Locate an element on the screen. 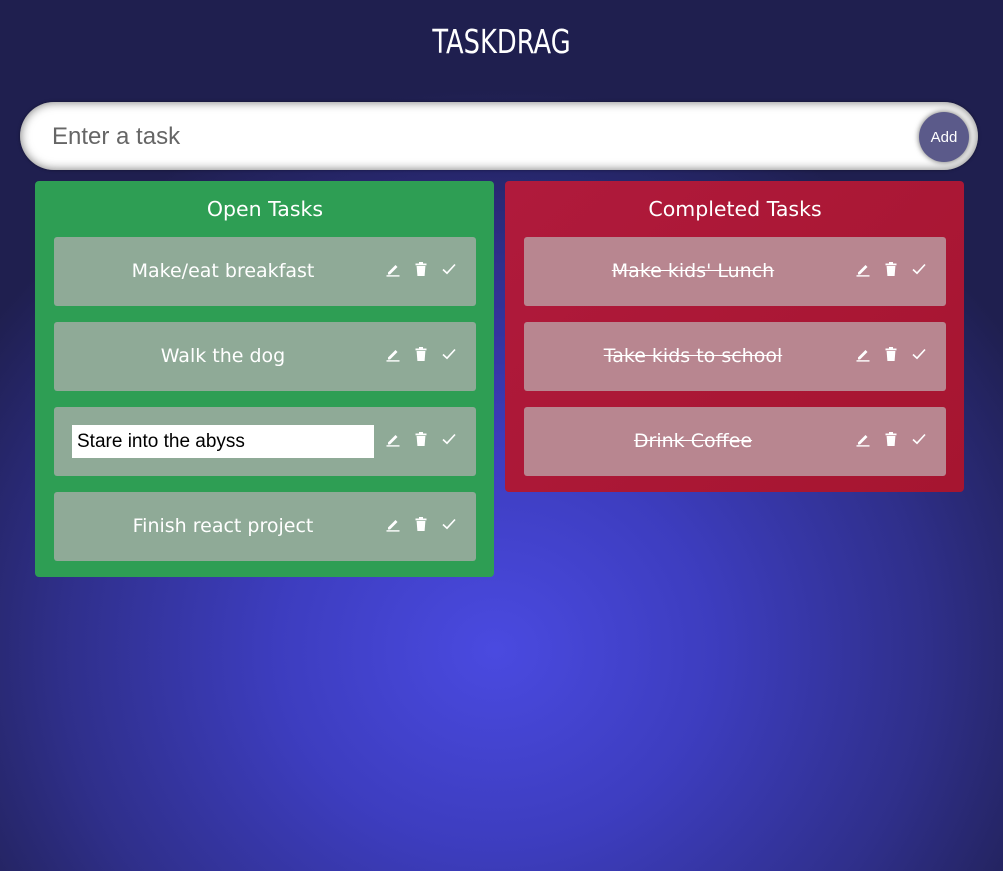  task-text: Take kids to school is located at coordinates (693, 356).